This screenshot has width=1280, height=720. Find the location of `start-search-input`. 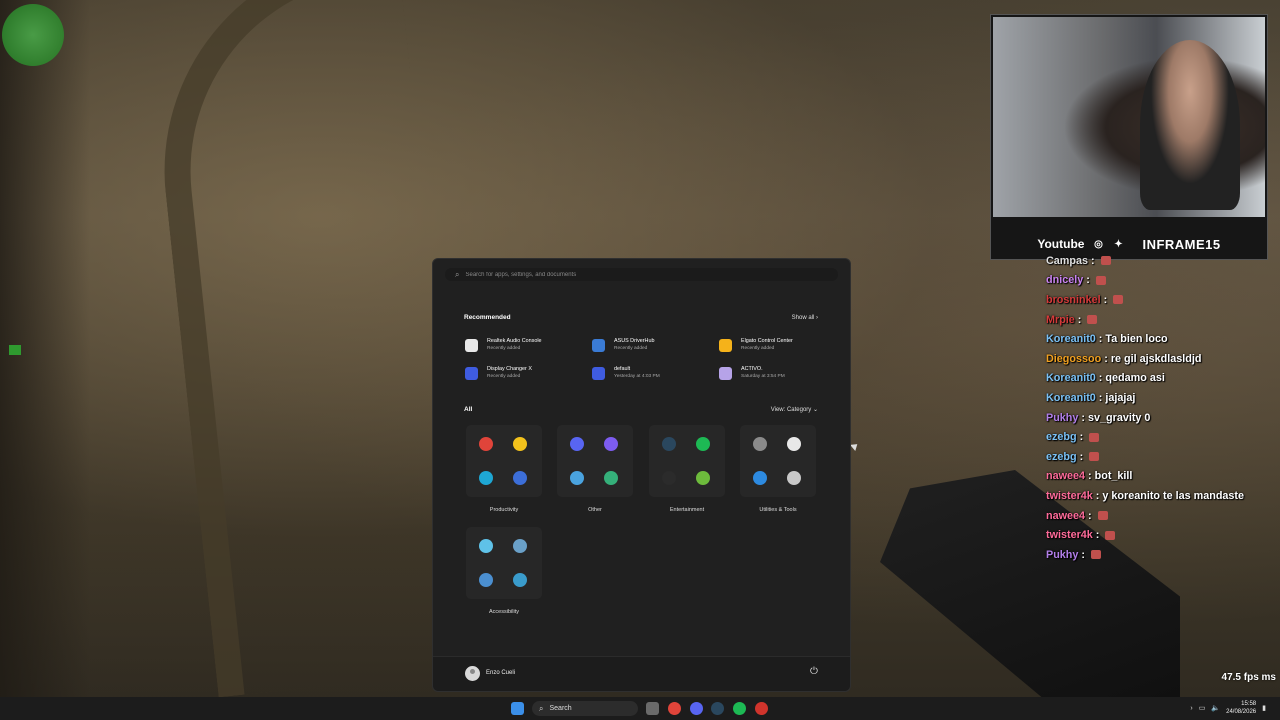

start-search-input is located at coordinates (615, 274).